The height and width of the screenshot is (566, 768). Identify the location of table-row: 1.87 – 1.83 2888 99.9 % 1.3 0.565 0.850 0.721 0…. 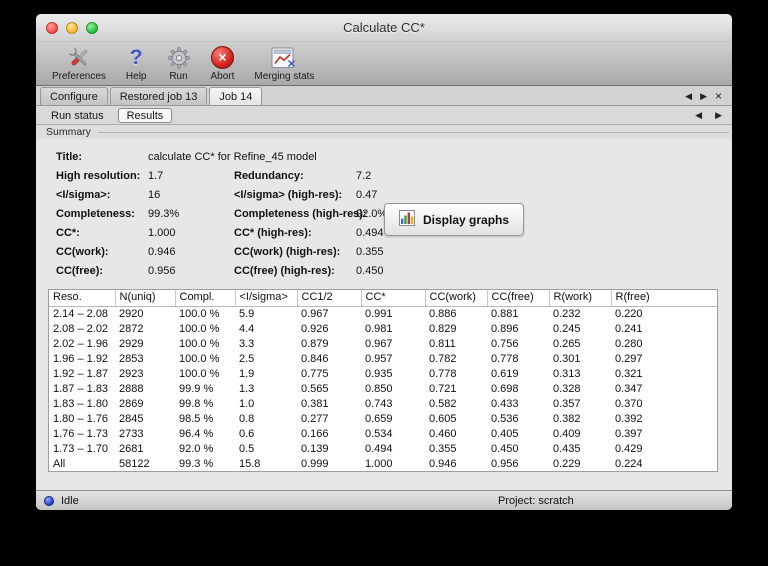
(383, 388).